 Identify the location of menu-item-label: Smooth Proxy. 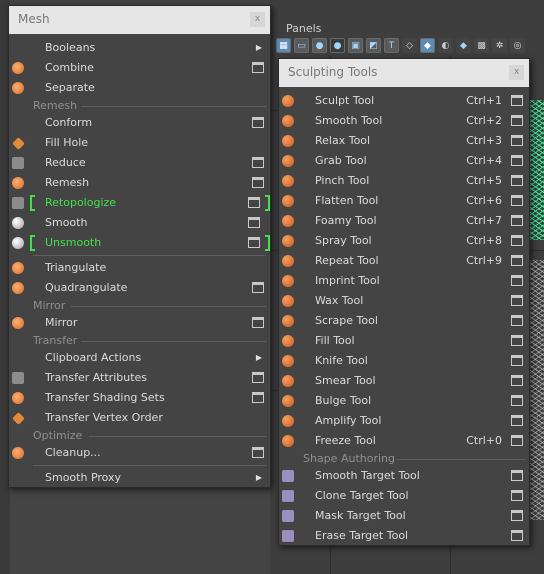
(83, 477).